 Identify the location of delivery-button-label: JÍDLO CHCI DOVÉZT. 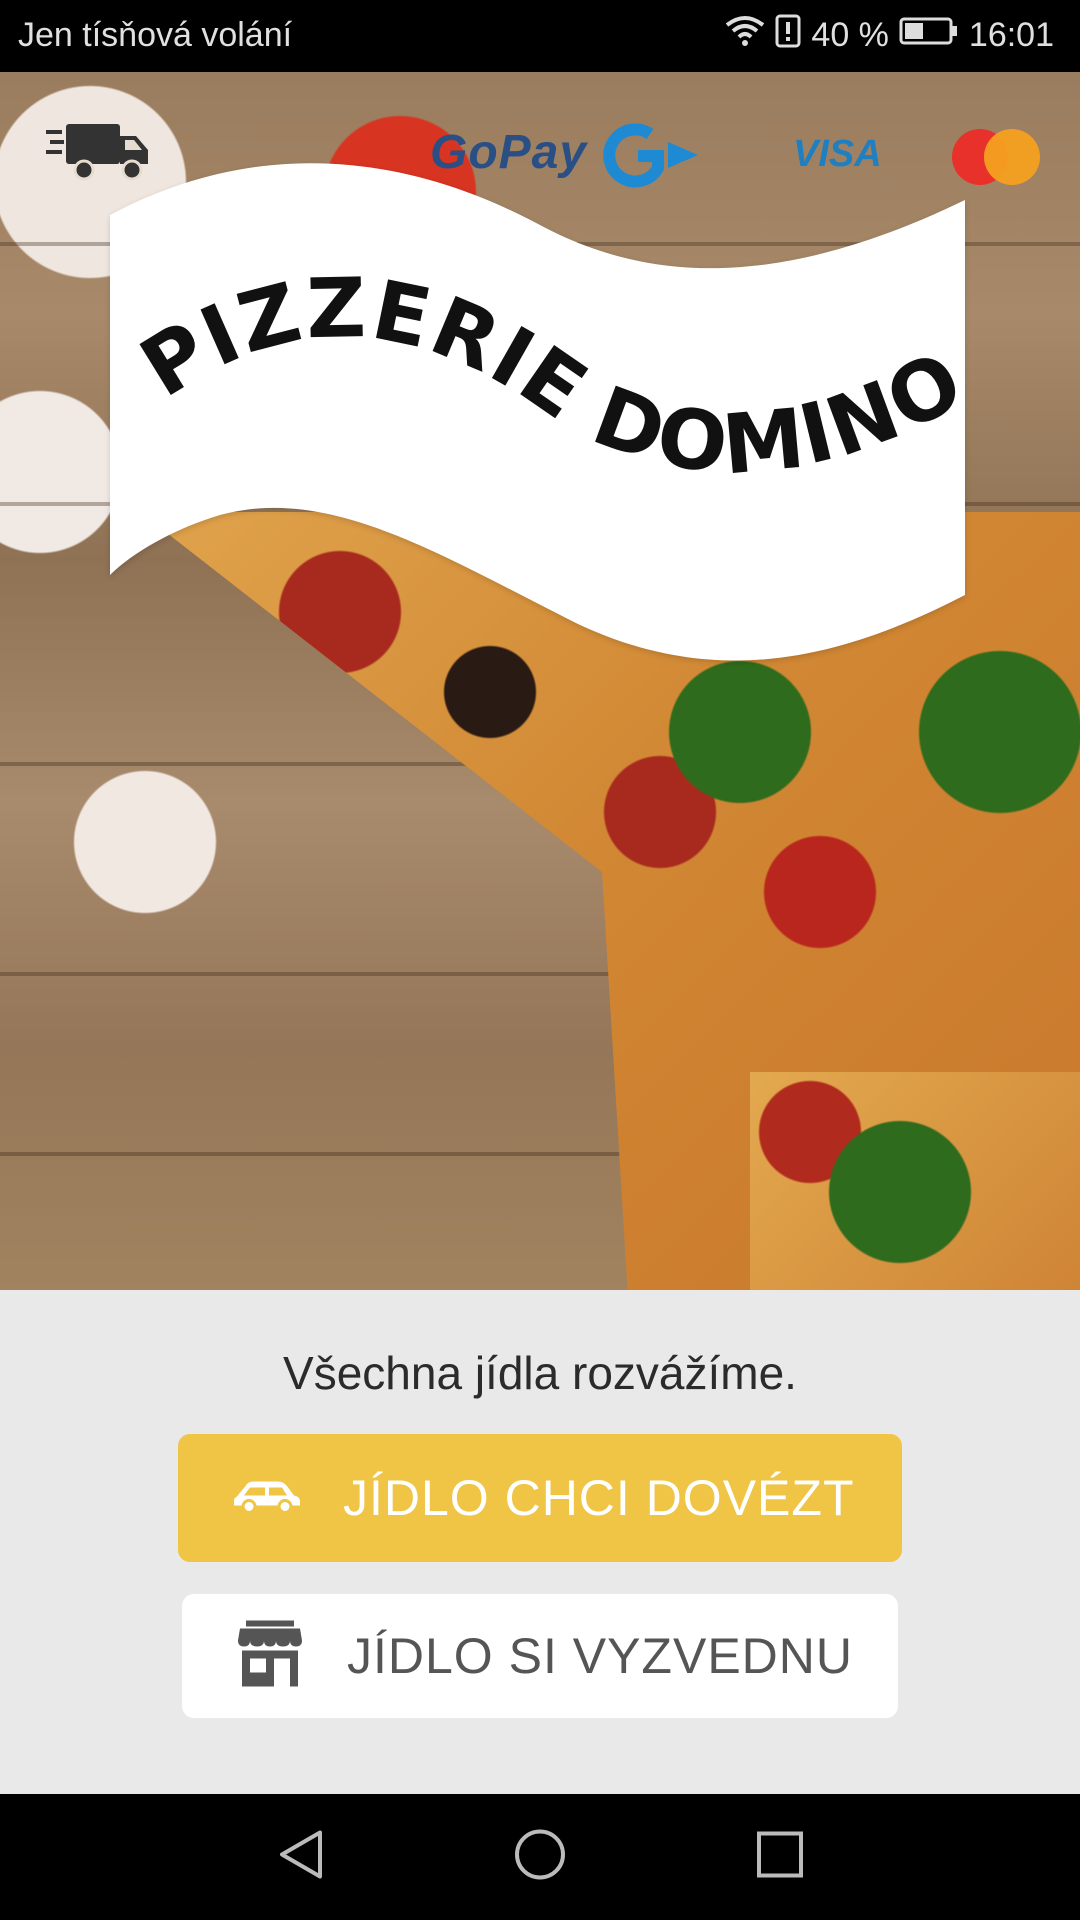
(599, 1498).